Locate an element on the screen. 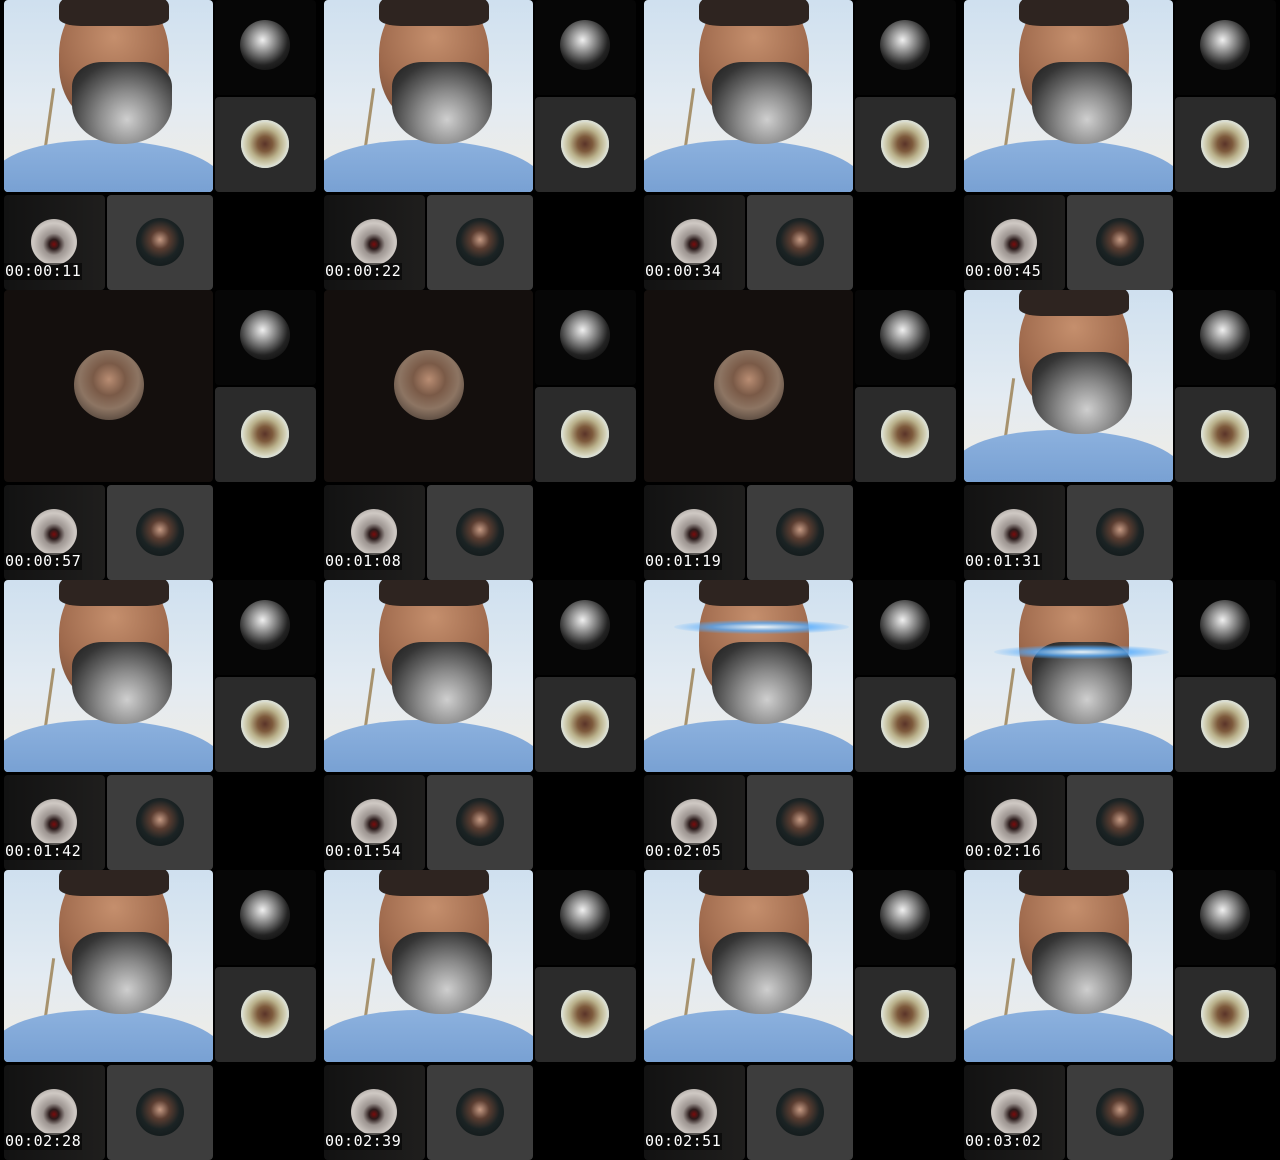  video-frame-thumbnail: 00:00:34 is located at coordinates (800, 145).